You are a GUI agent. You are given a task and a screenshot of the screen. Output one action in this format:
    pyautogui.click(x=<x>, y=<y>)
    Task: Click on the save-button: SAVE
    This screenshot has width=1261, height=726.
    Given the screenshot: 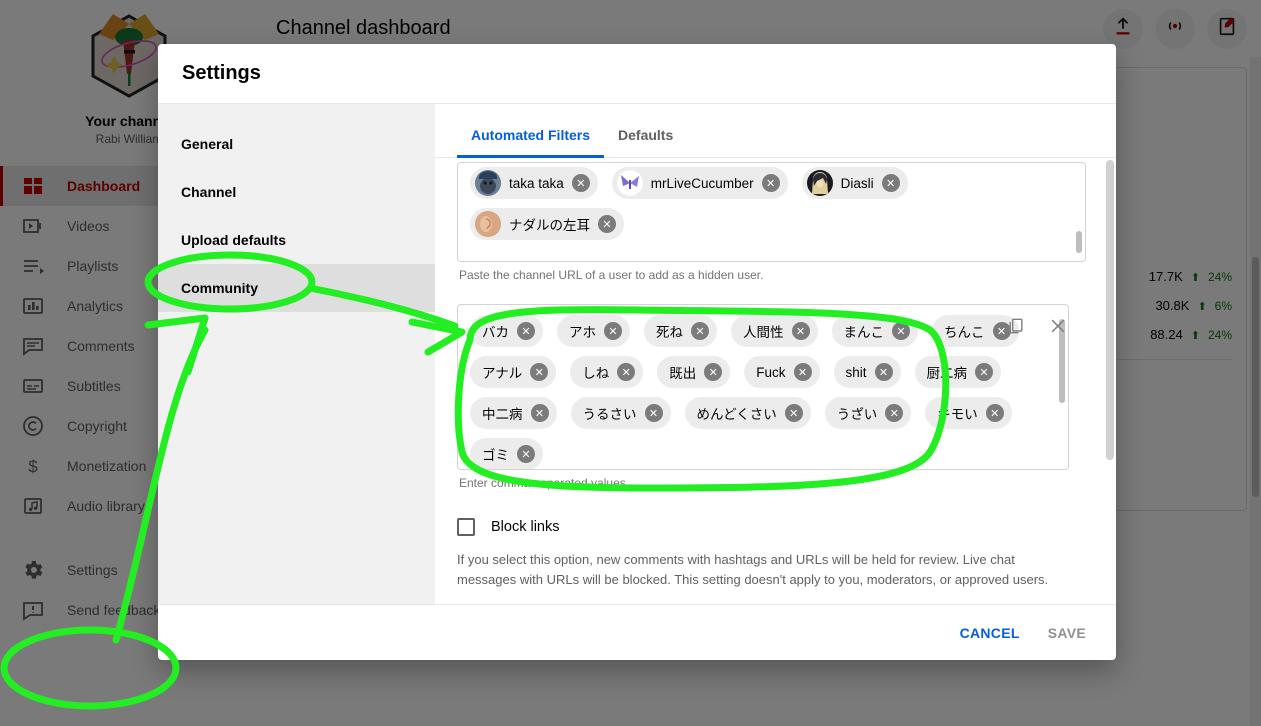 What is the action you would take?
    pyautogui.click(x=1067, y=633)
    